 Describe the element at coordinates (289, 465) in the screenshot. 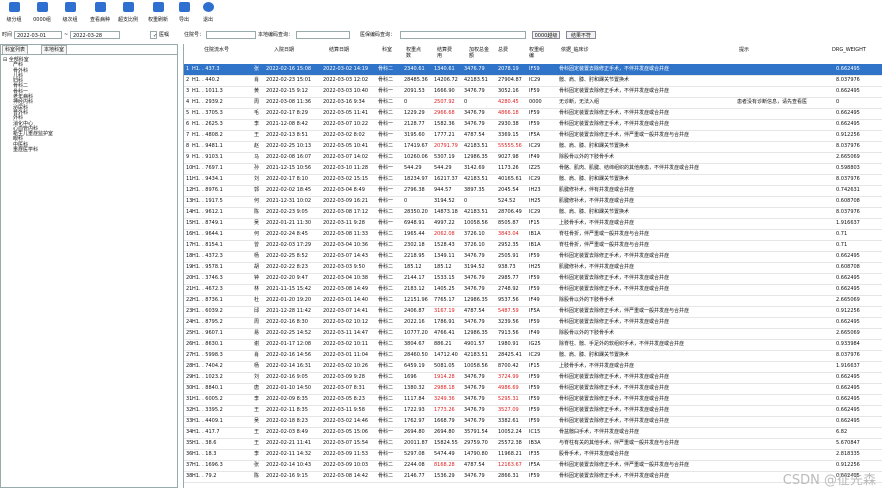

I see `cell-admit-date: 2022-02-14 10:43` at that location.